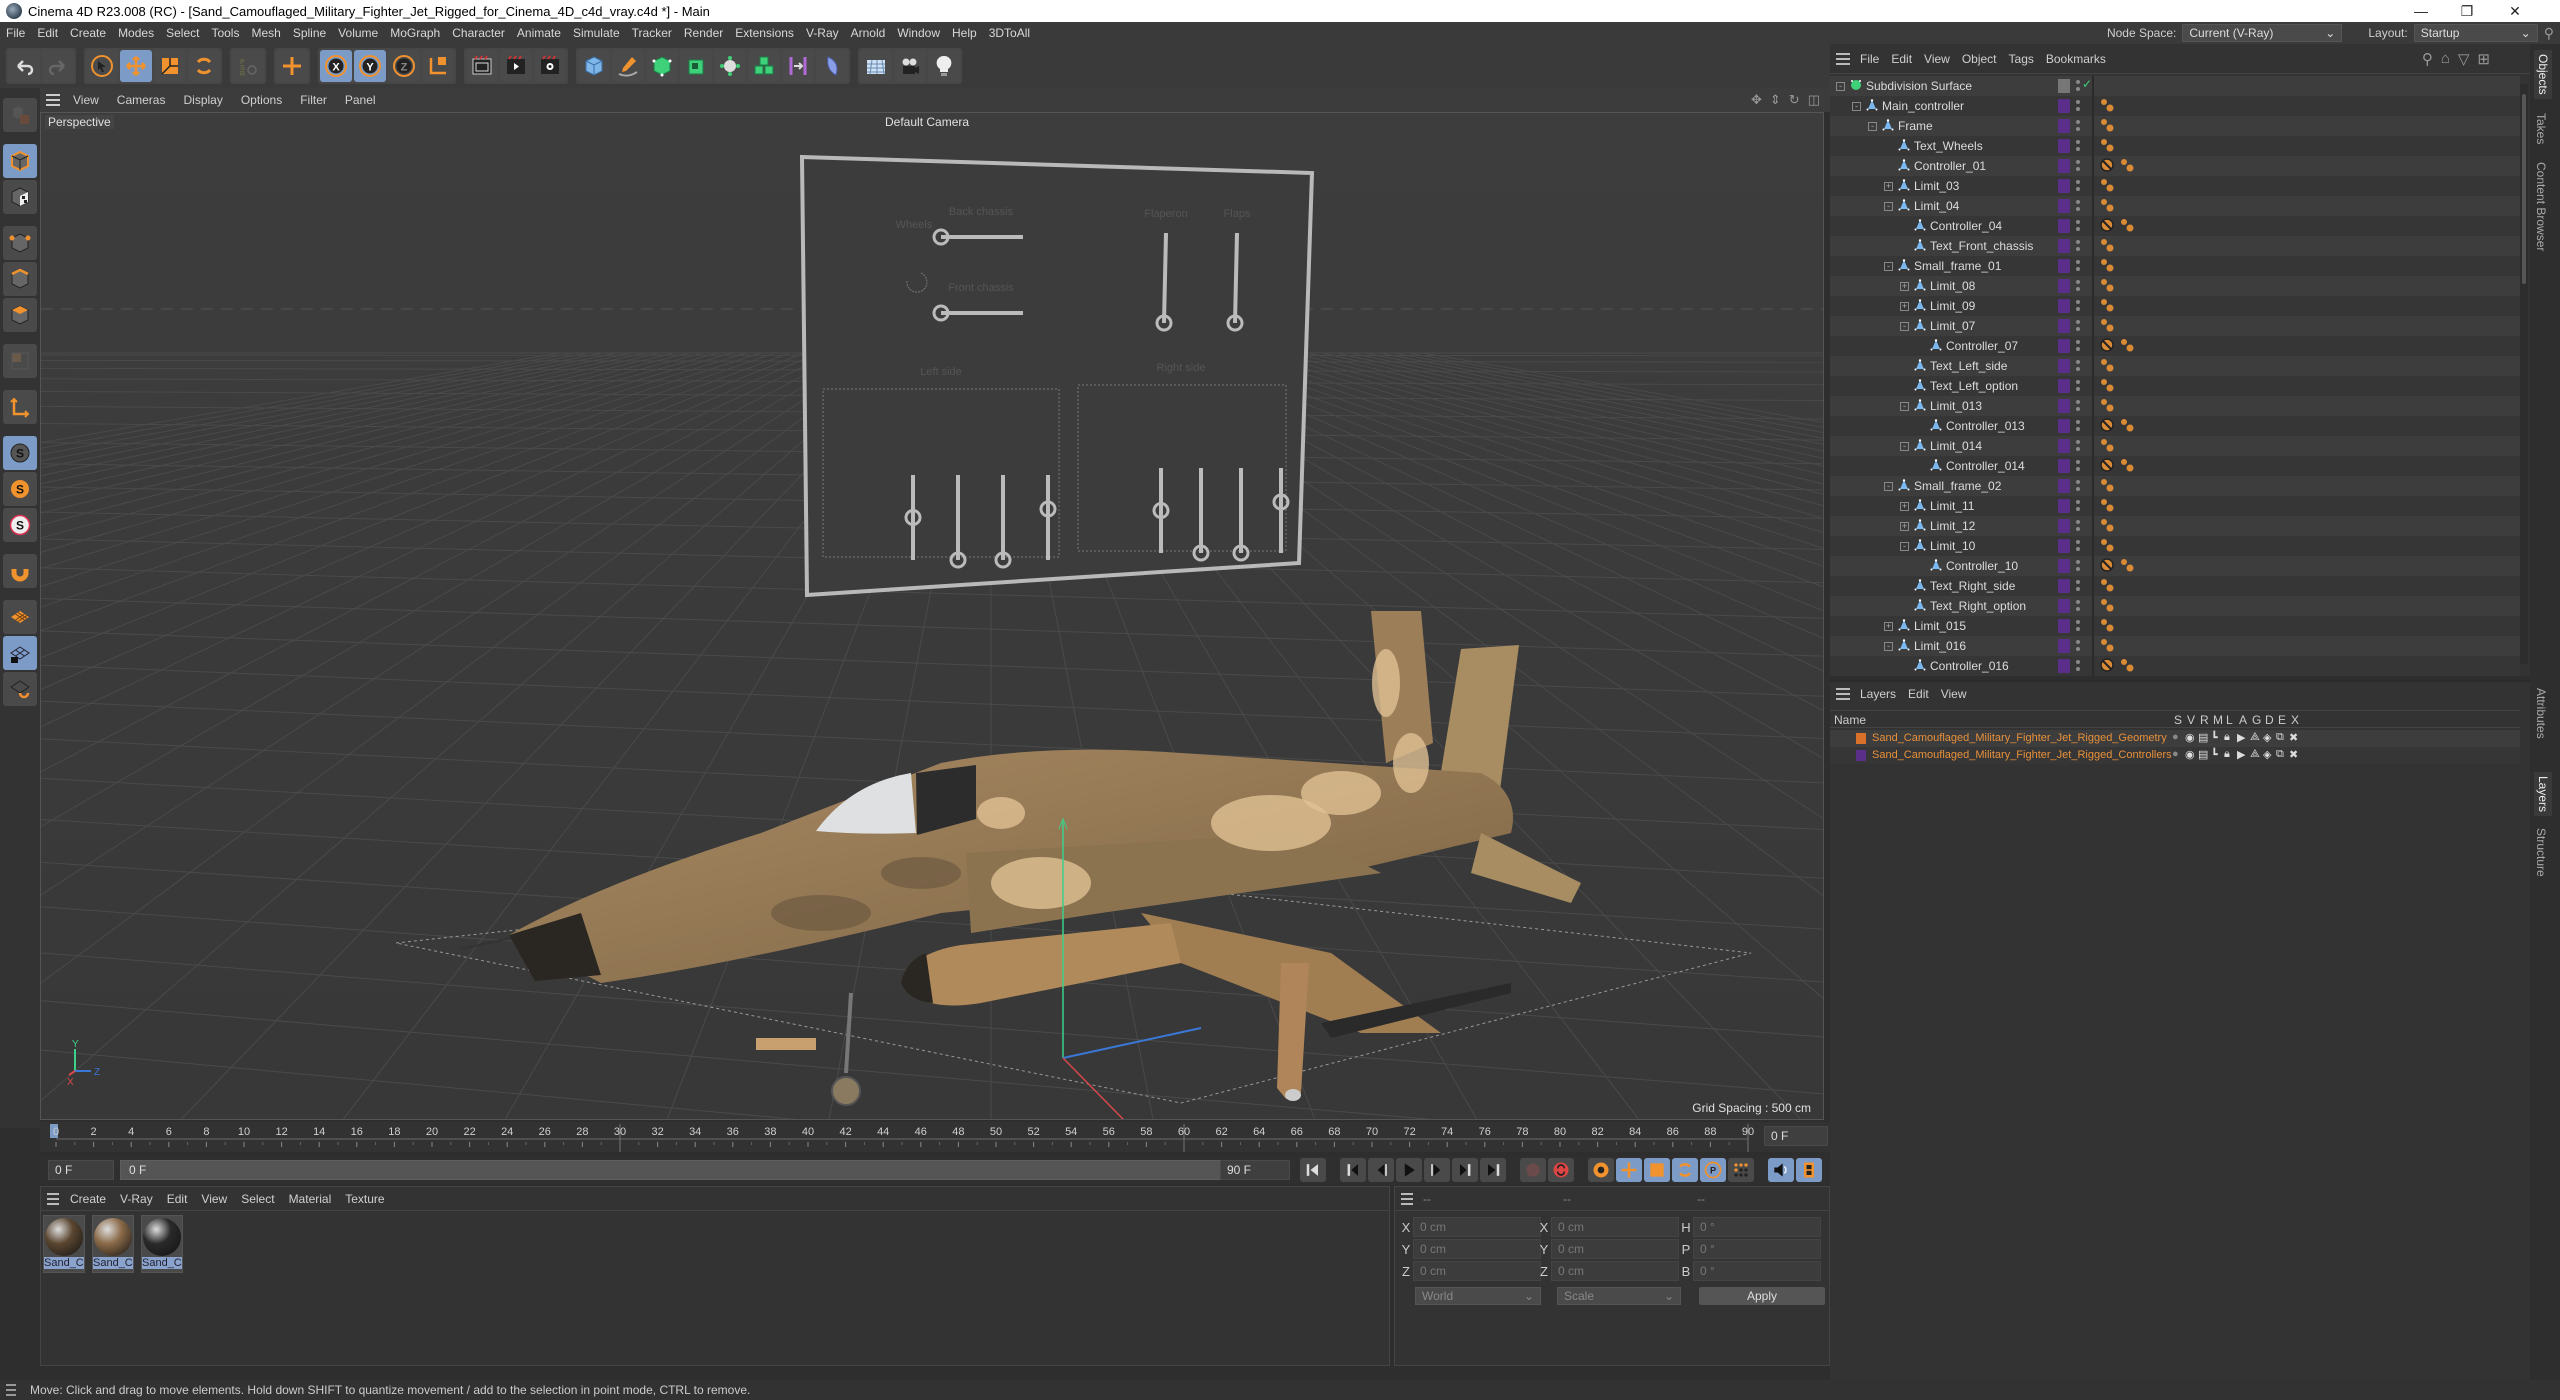 This screenshot has width=2560, height=1400. Describe the element at coordinates (2175, 206) in the screenshot. I see `object-row: - Limit_04` at that location.